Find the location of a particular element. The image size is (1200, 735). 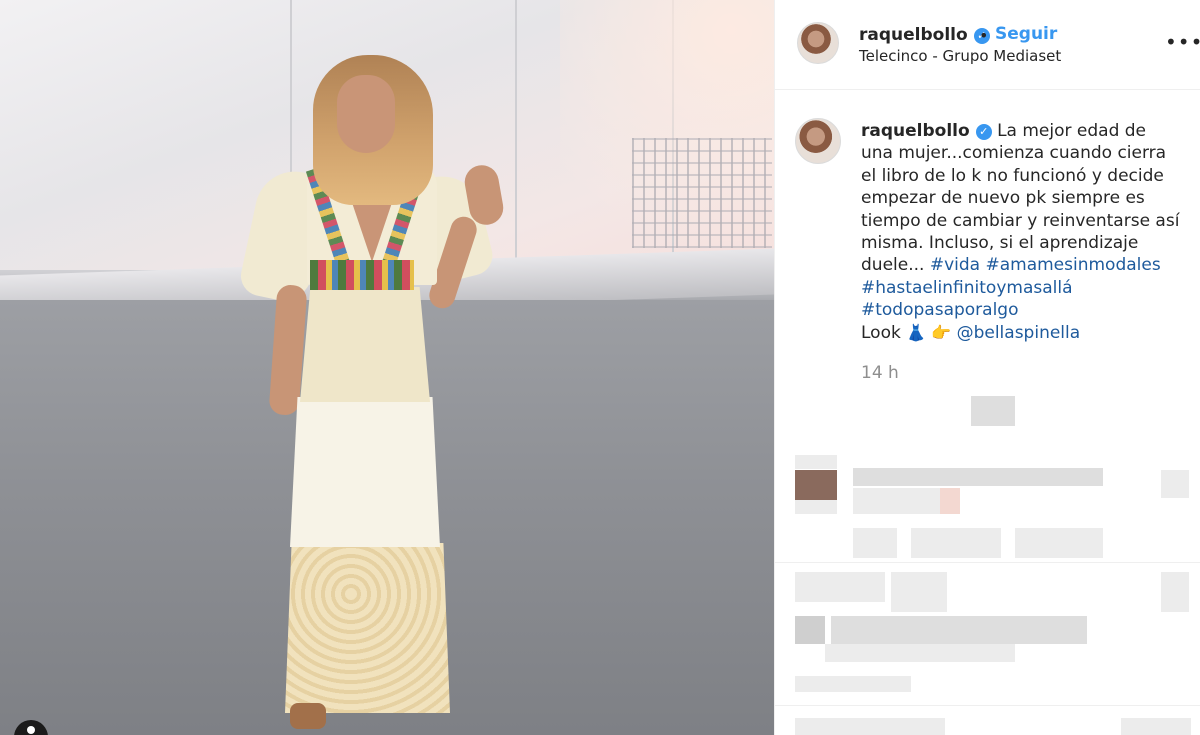

face is located at coordinates (366, 114).